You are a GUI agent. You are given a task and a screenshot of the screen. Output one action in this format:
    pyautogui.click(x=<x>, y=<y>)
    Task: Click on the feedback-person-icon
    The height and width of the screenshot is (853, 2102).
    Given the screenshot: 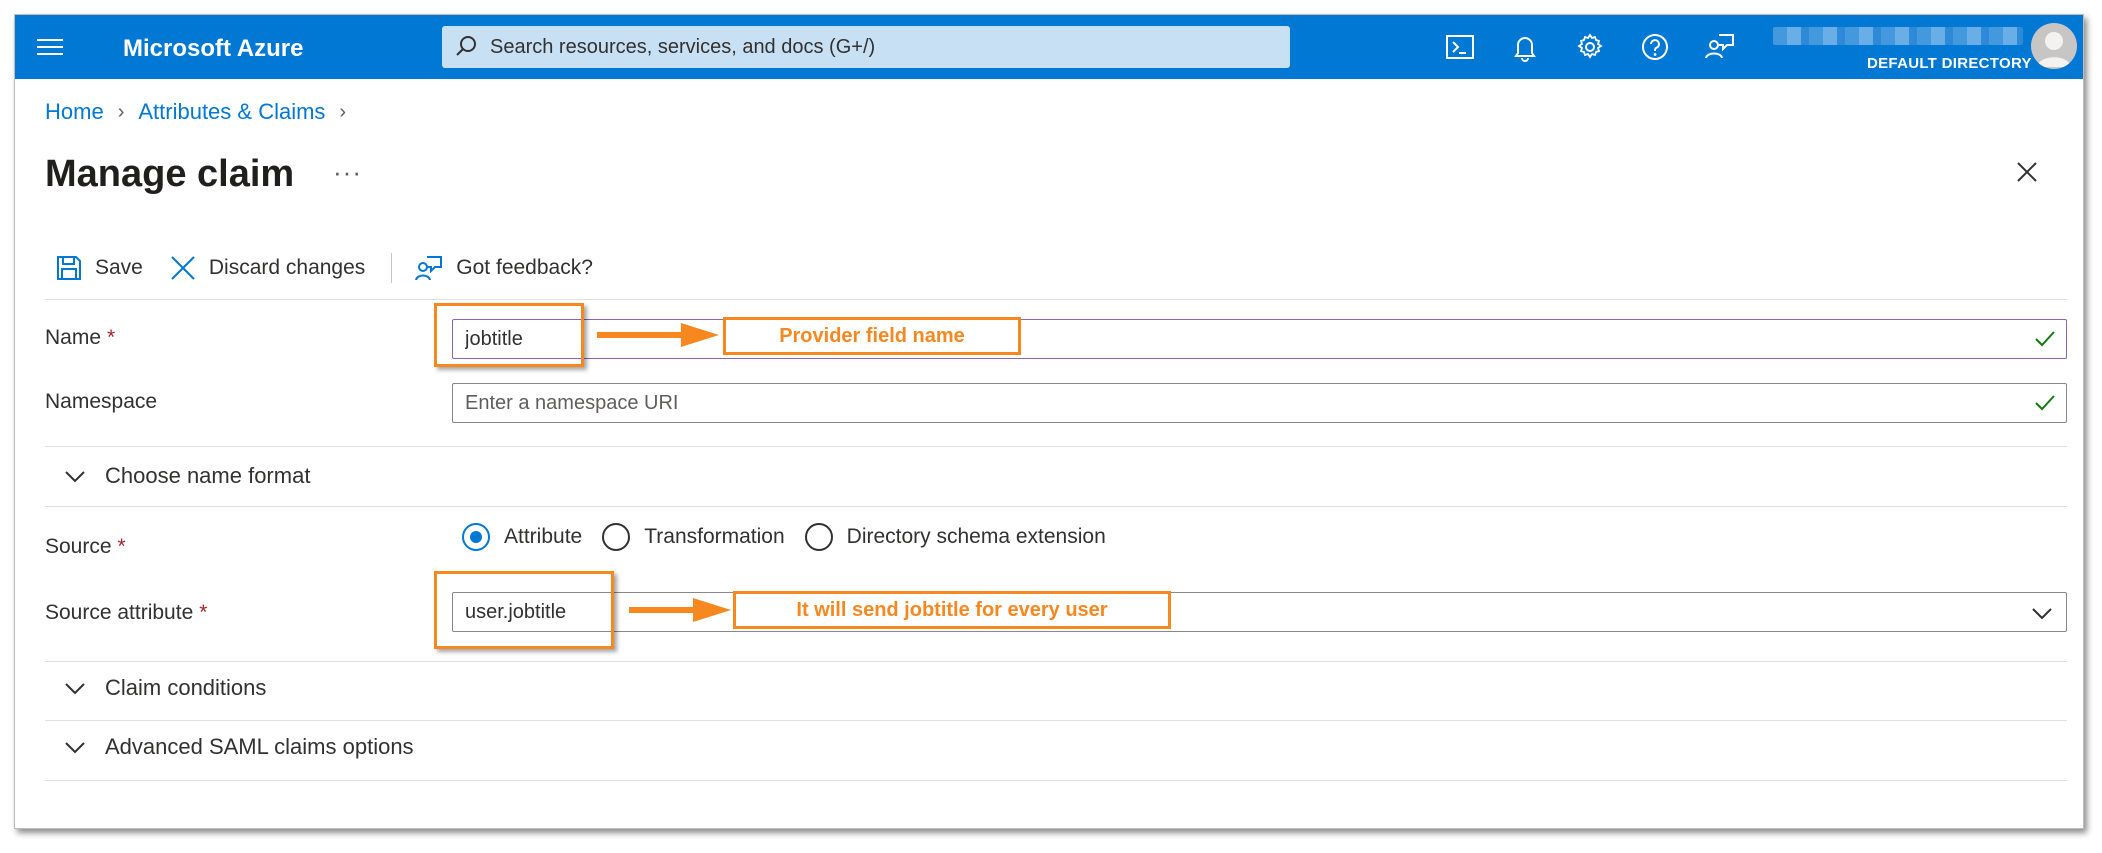 What is the action you would take?
    pyautogui.click(x=429, y=268)
    